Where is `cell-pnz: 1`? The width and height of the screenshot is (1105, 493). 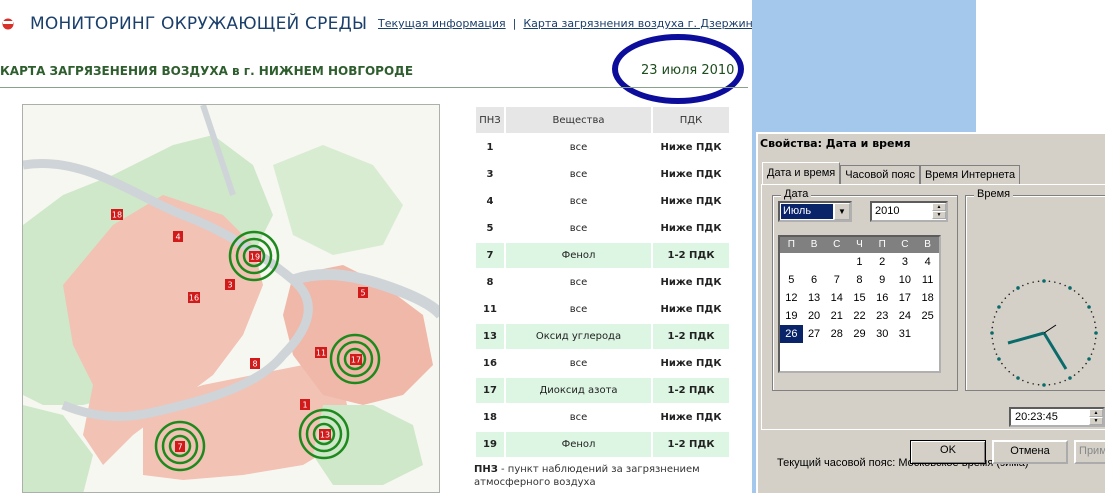 cell-pnz: 1 is located at coordinates (490, 147).